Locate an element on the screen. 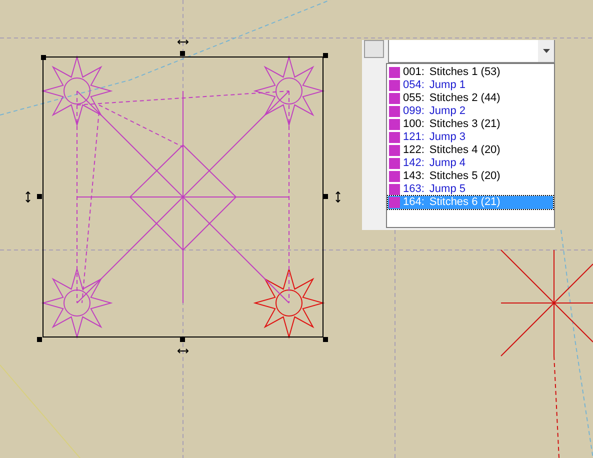  stitch-list-item: 100: Stitches 3 (21) is located at coordinates (470, 124).